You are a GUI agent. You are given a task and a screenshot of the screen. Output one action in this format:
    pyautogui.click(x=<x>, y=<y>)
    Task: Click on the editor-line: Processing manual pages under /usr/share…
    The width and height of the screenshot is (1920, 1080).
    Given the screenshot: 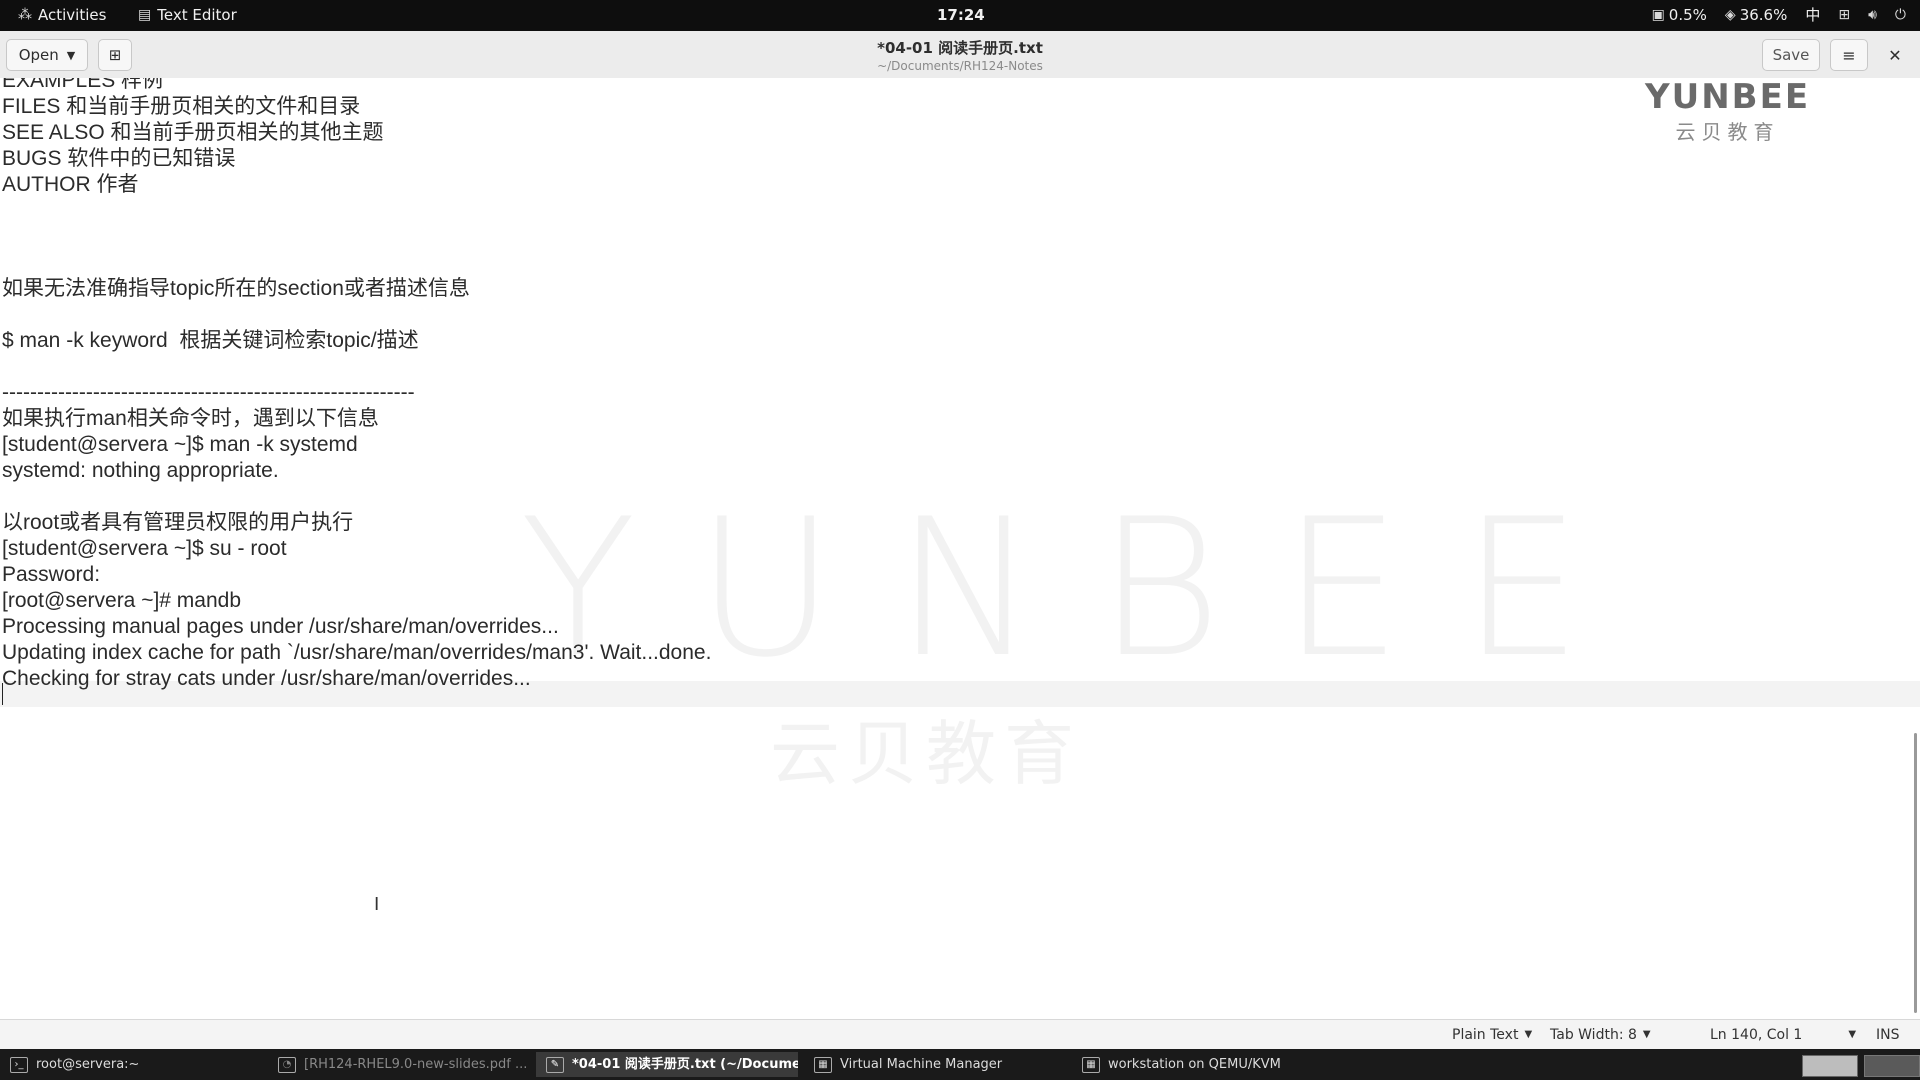 What is the action you would take?
    pyautogui.click(x=356, y=627)
    